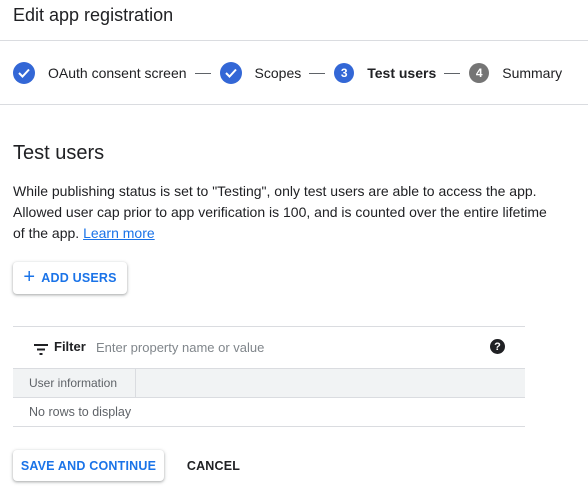 This screenshot has height=501, width=588. I want to click on plus-icon: +, so click(29, 277).